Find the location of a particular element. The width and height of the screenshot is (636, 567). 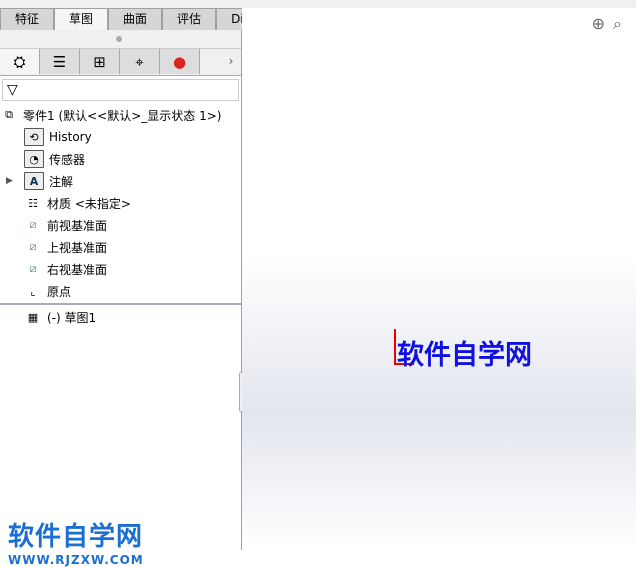

rollback-bar is located at coordinates (120, 304).